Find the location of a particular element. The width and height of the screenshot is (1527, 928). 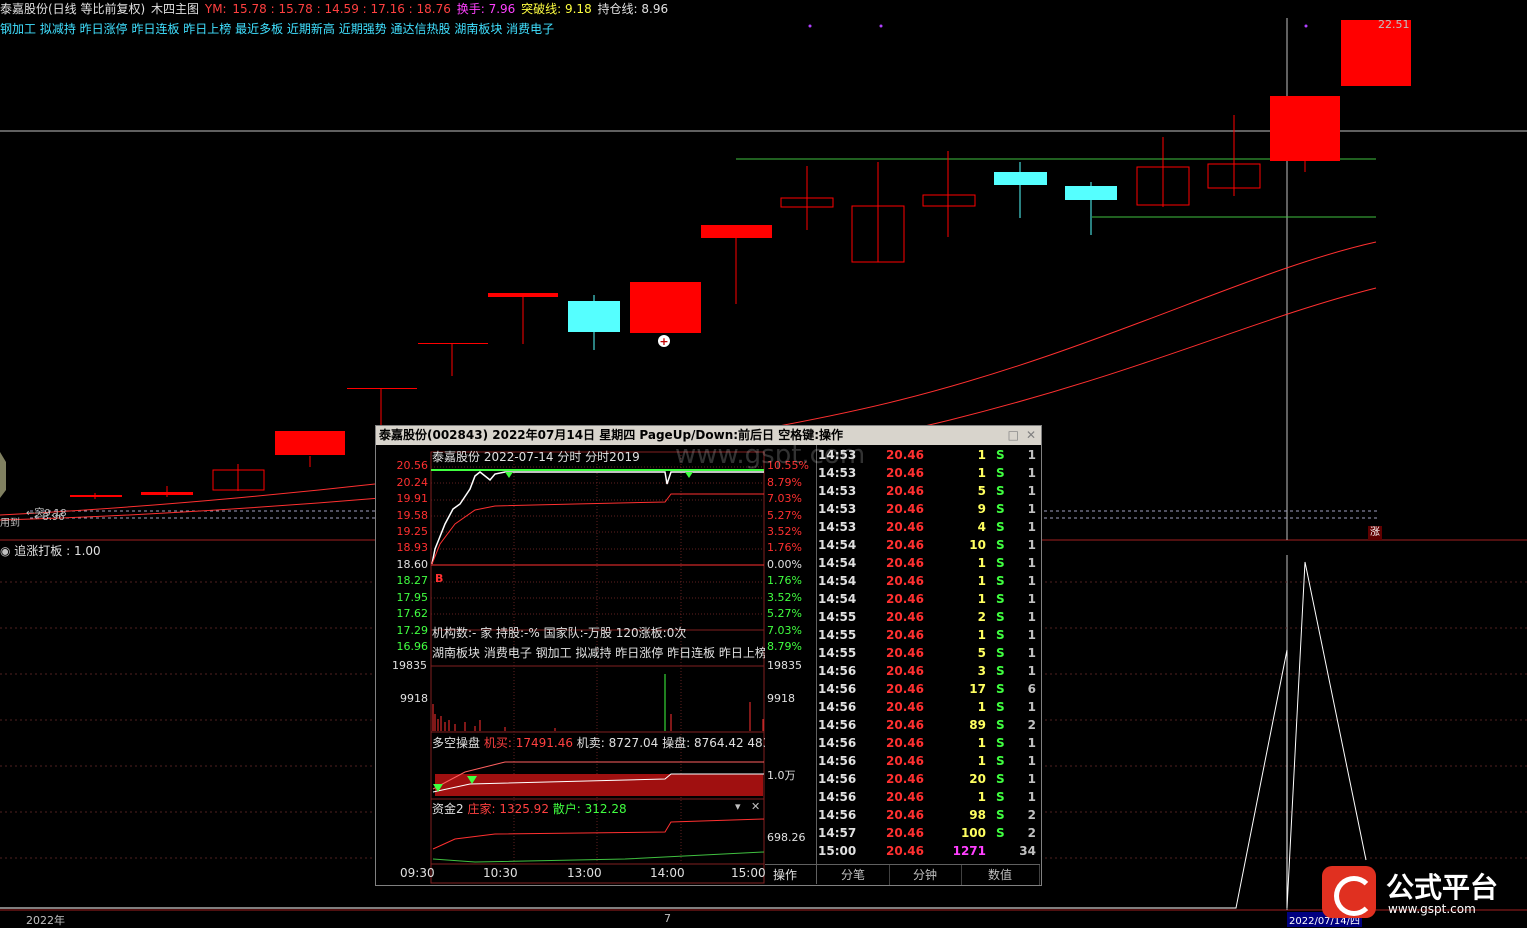

intraday-title: 泰嘉股份 2022-07-14 分时 分时2019 is located at coordinates (536, 457).